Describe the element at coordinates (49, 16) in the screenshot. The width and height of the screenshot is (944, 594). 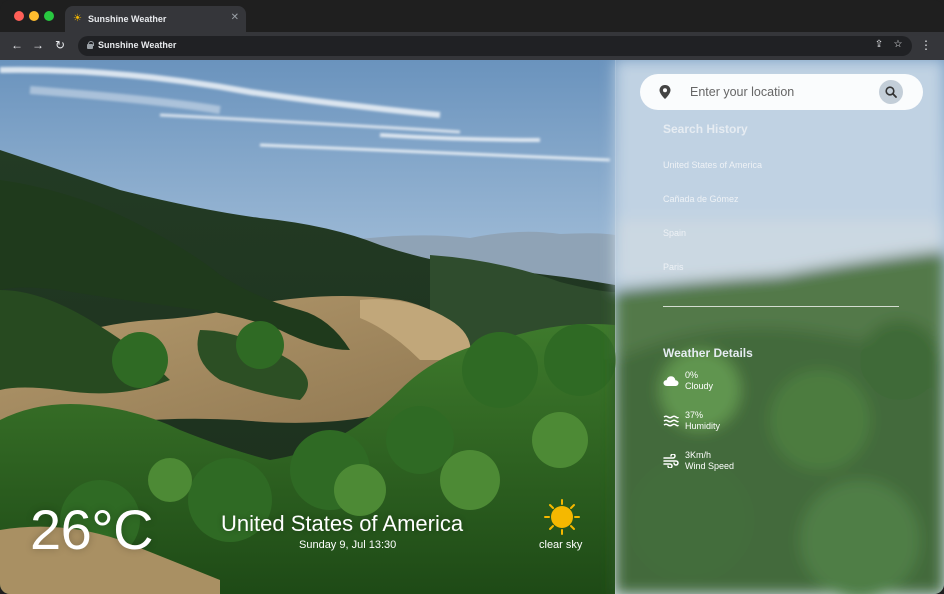
I see `maximize-window-button` at that location.